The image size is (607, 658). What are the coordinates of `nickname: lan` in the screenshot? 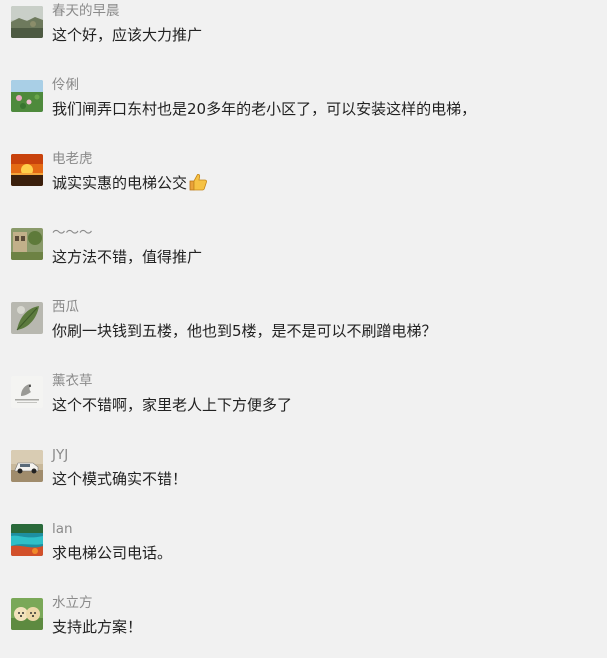 It's located at (62, 529).